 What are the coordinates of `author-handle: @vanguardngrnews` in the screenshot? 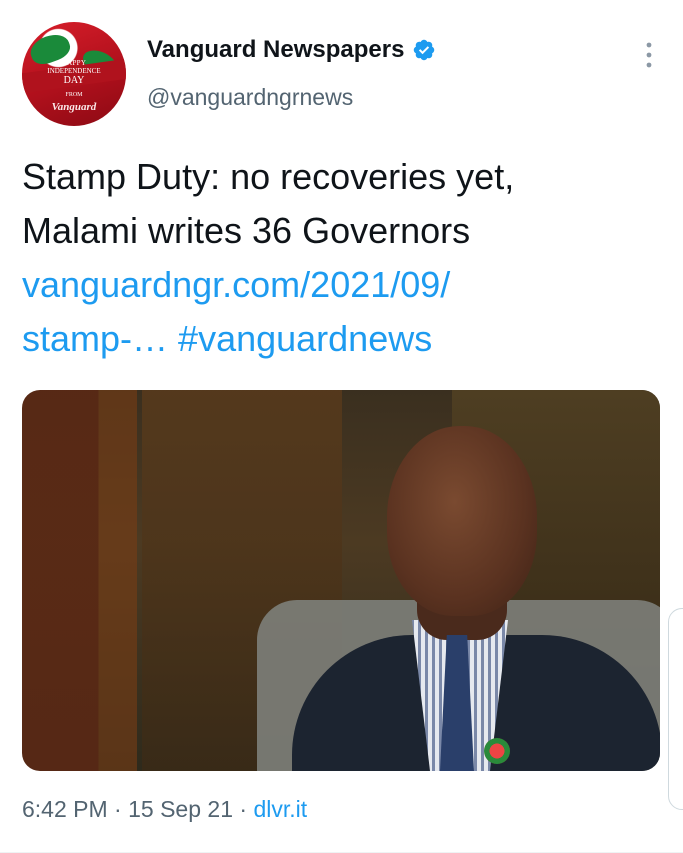 It's located at (250, 97).